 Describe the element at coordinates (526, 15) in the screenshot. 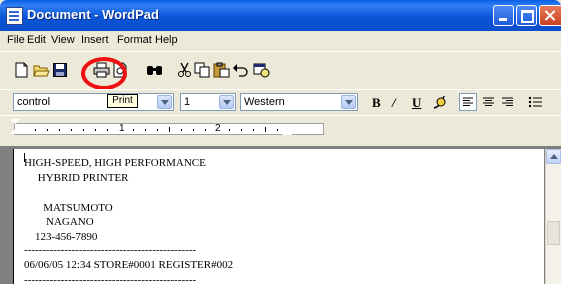

I see `maximize-button` at that location.